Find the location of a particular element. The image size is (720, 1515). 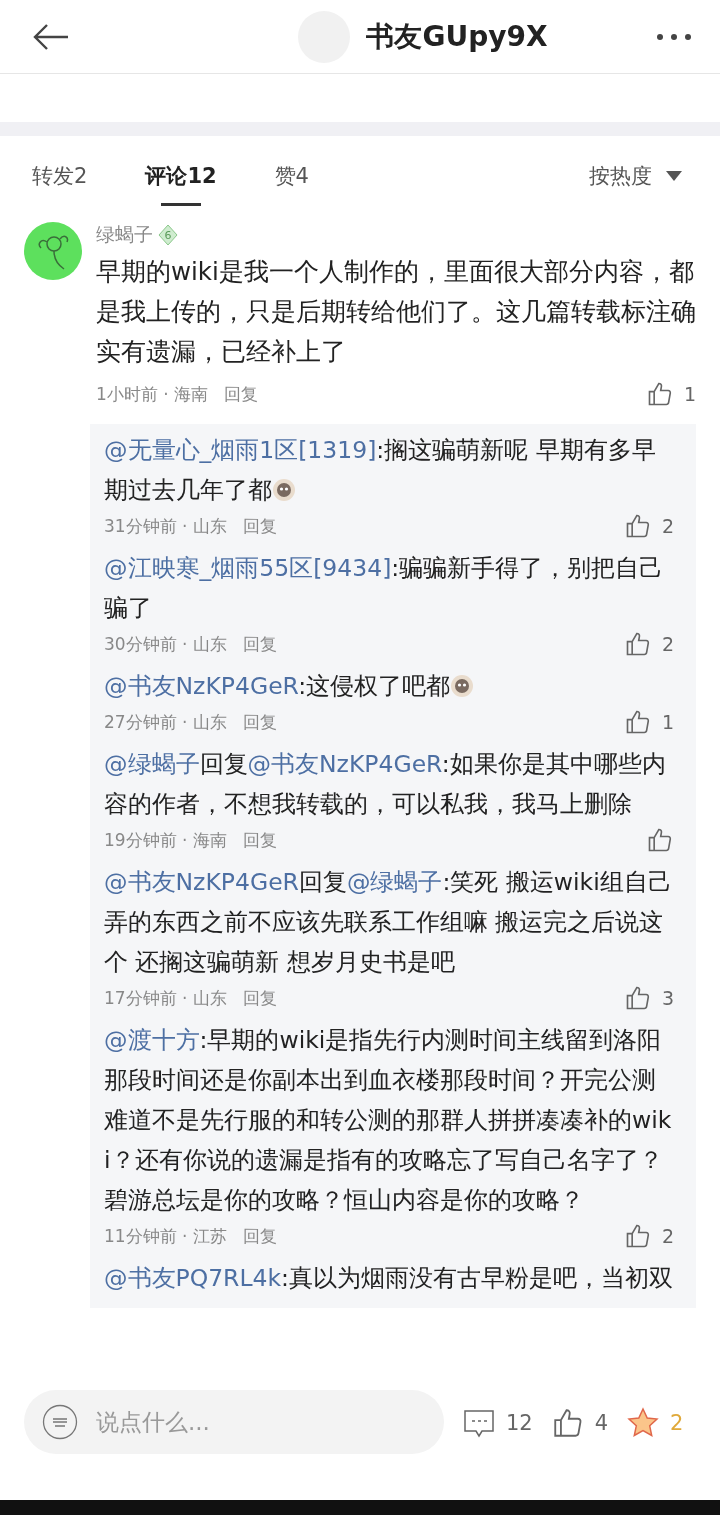

reply-text: @江映寒_烟雨55区[9434]:骗骗新手得了，别把自己骗了 is located at coordinates (384, 588).